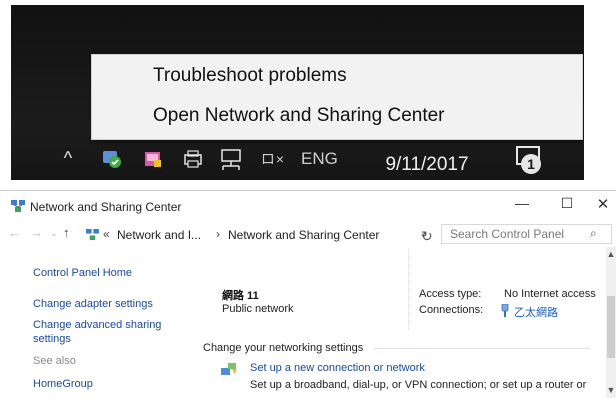 Image resolution: width=616 pixels, height=398 pixels. What do you see at coordinates (54, 233) in the screenshot?
I see `recent-locations-chevron-icon: ⌄` at bounding box center [54, 233].